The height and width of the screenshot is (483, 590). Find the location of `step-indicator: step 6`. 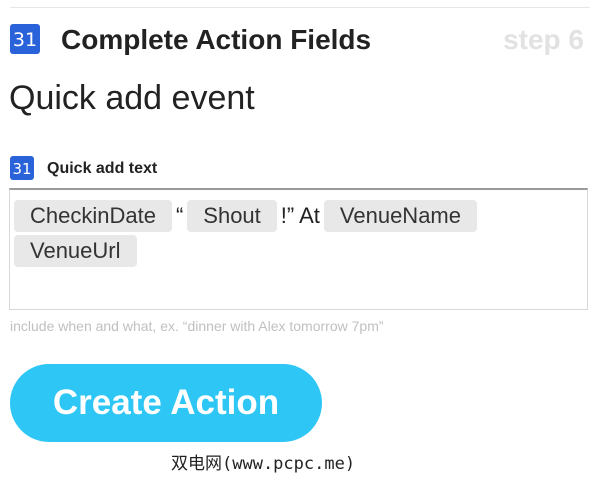

step-indicator: step 6 is located at coordinates (543, 39).